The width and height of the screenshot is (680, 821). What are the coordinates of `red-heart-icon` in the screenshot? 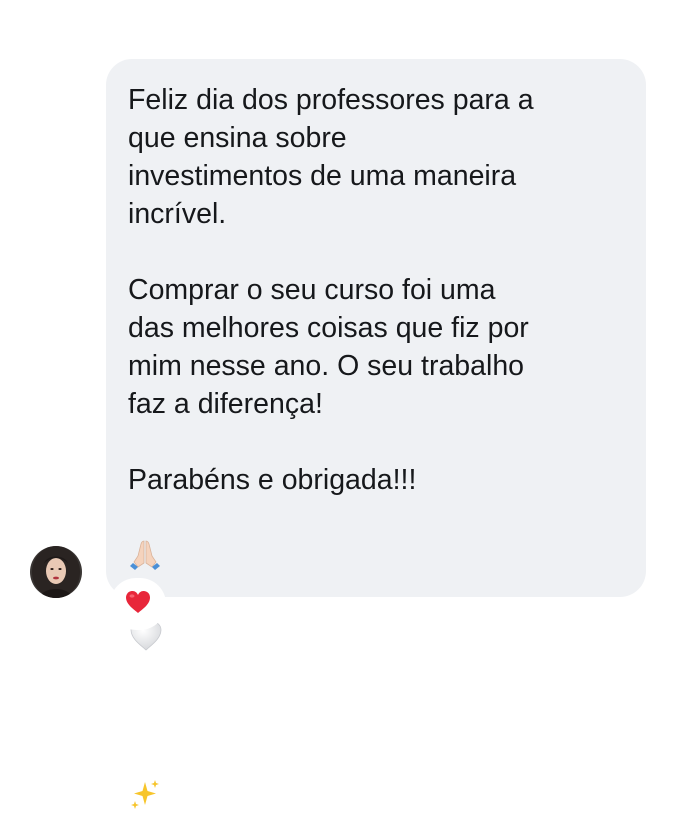 It's located at (138, 604).